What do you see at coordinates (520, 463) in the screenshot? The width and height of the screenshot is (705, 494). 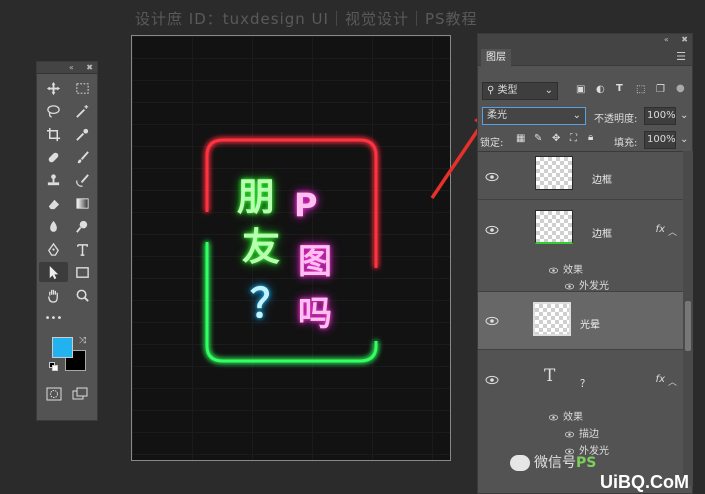 I see `wechat-icon` at bounding box center [520, 463].